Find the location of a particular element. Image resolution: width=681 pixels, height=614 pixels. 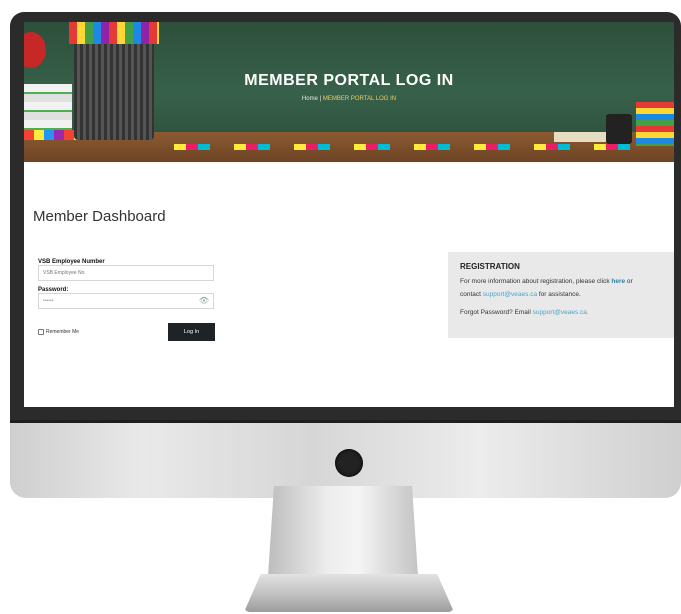

remember-me-label: Remember Me is located at coordinates (63, 332).